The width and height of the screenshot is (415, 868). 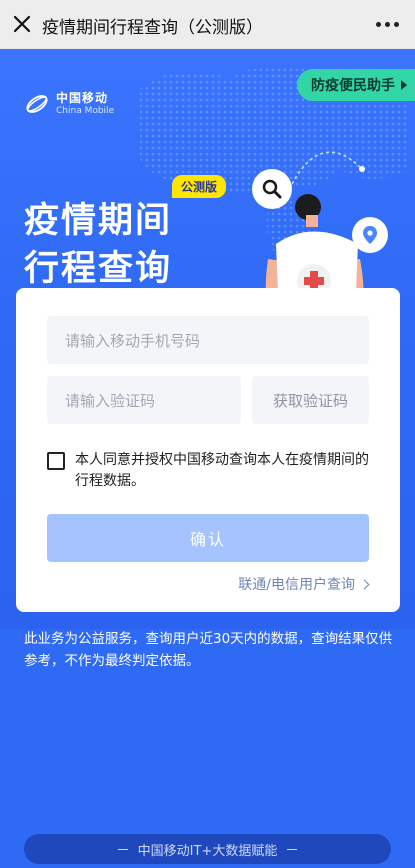 What do you see at coordinates (387, 24) in the screenshot?
I see `more-dots-icon` at bounding box center [387, 24].